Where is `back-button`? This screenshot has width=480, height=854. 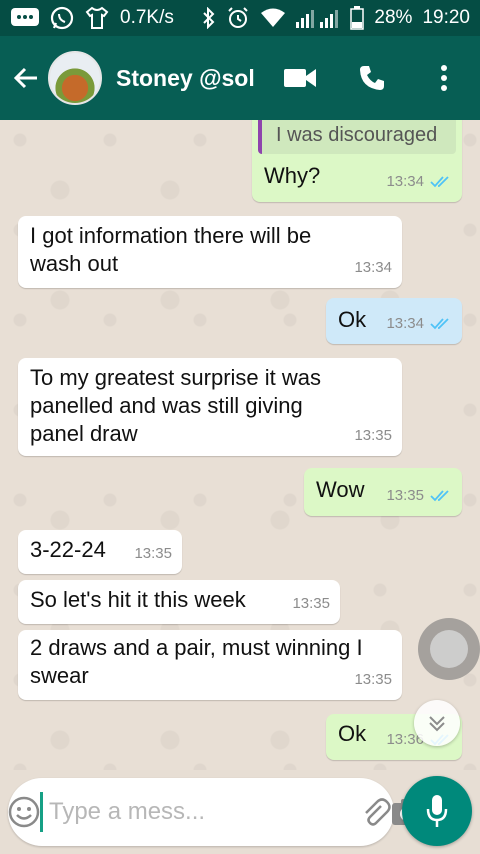
back-button is located at coordinates (26, 78).